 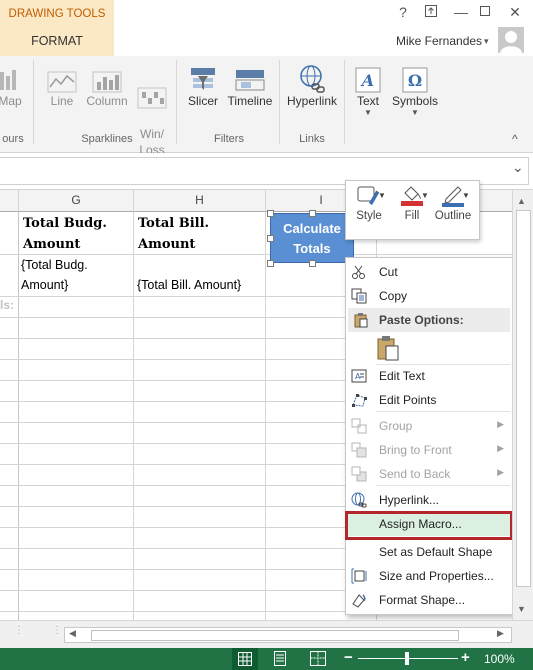 What do you see at coordinates (359, 296) in the screenshot?
I see `copy-icon` at bounding box center [359, 296].